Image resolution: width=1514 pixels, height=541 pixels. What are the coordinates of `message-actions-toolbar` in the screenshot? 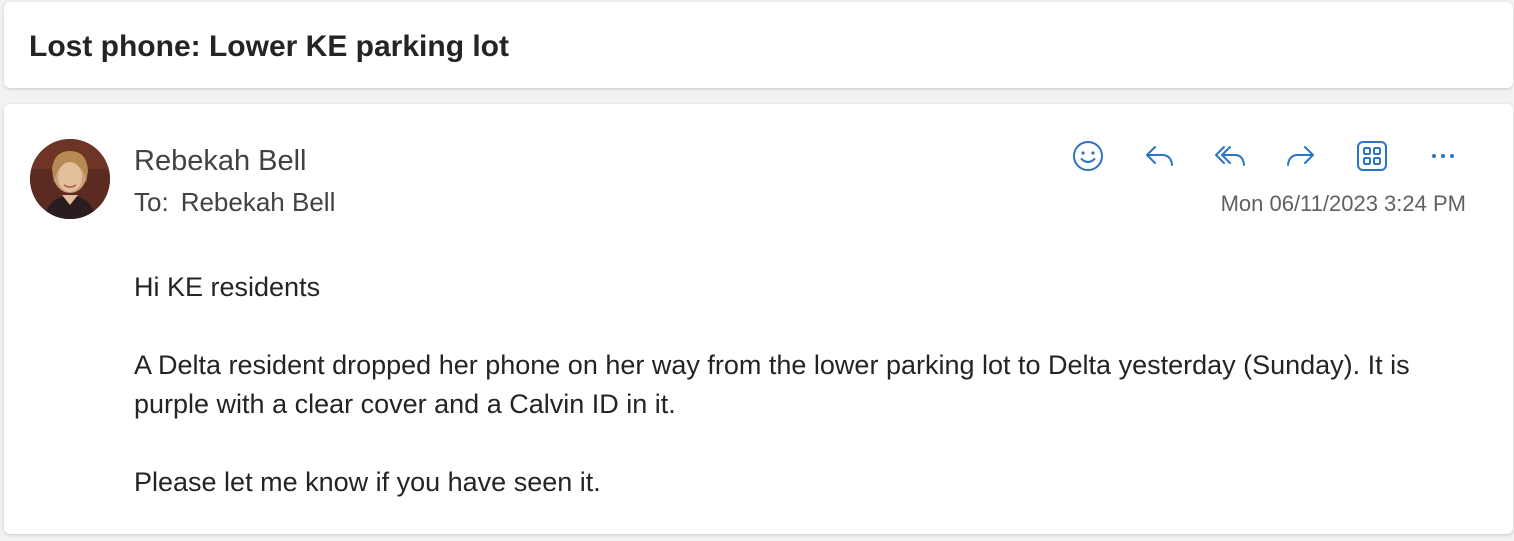 It's located at (1265, 156).